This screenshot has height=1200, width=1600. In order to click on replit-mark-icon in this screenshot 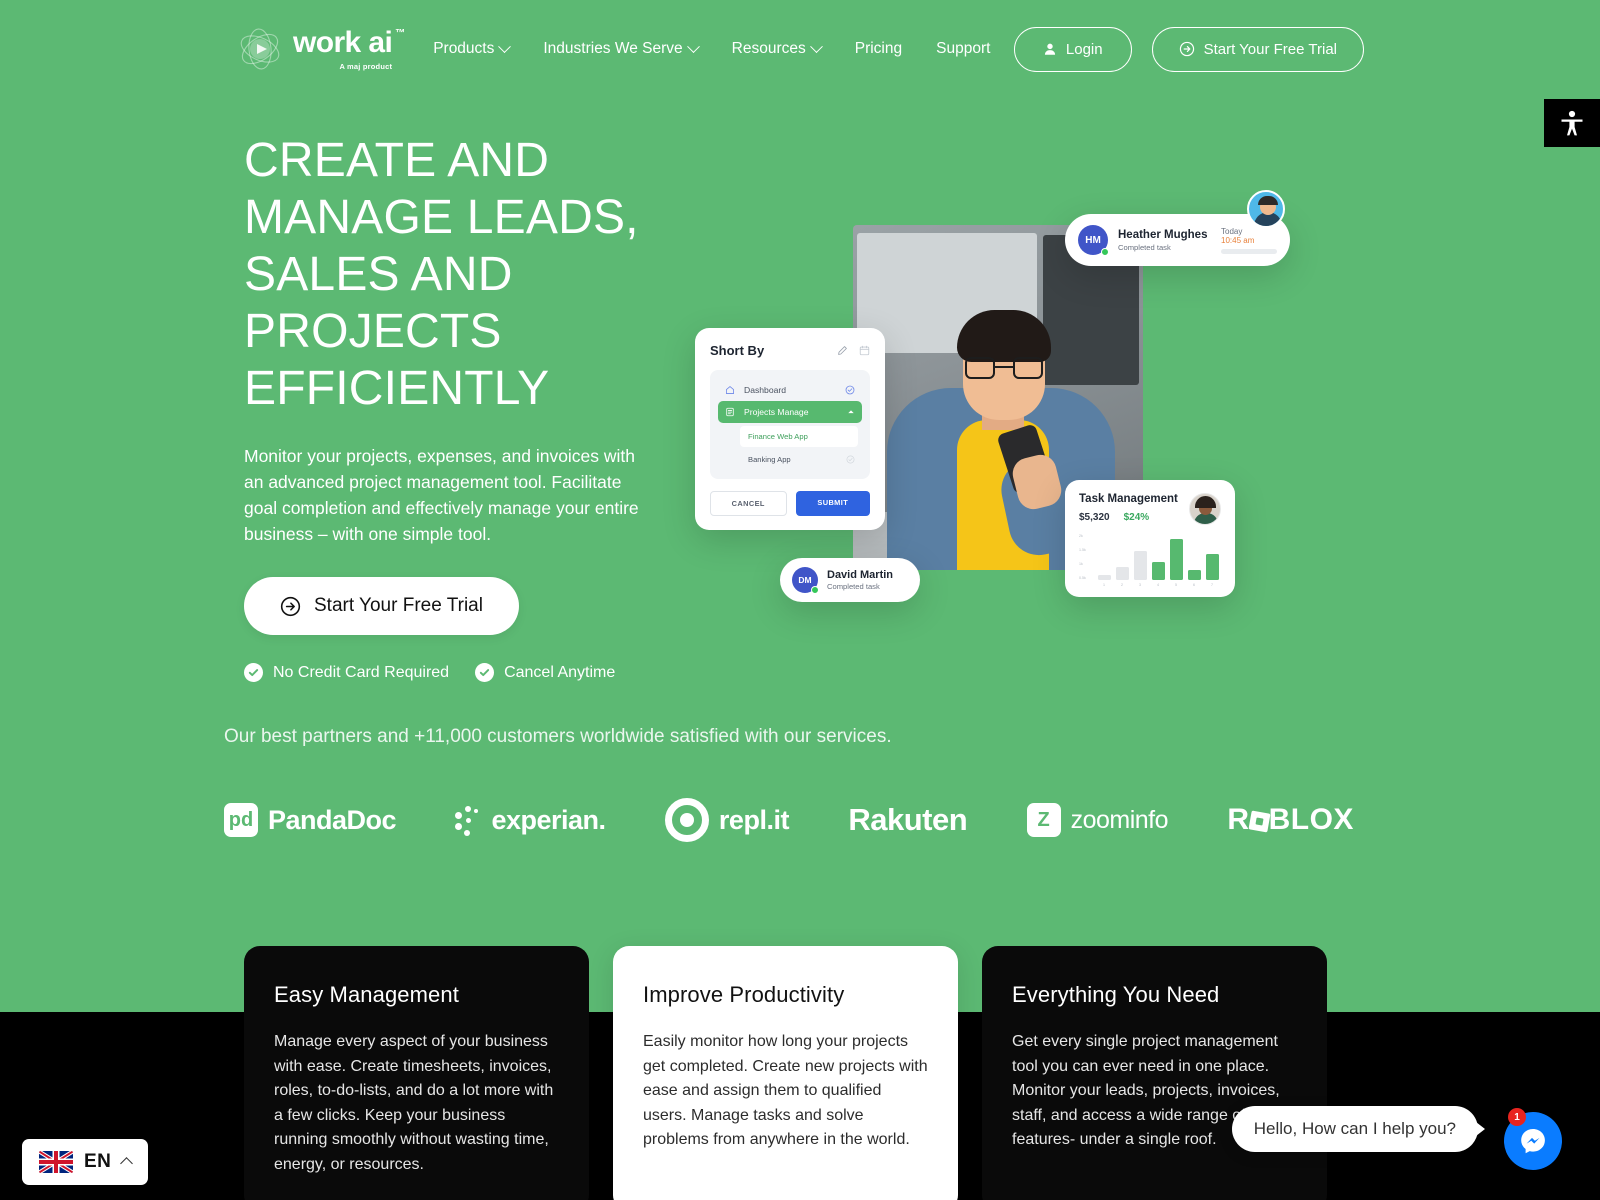, I will do `click(686, 820)`.